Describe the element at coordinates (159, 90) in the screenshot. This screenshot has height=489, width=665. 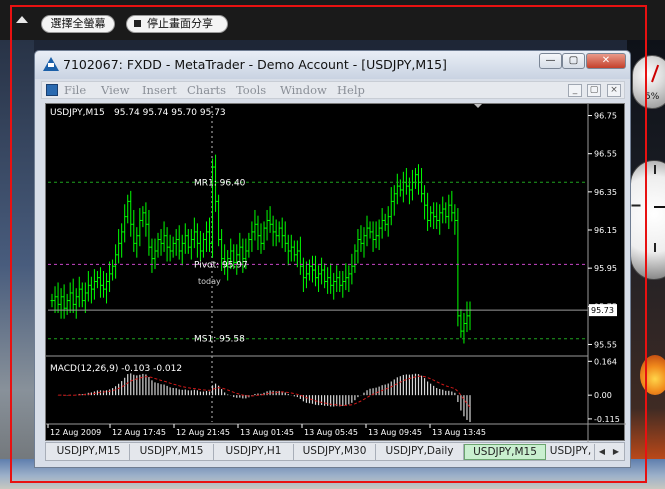
I see `menu-insert: Insert` at that location.